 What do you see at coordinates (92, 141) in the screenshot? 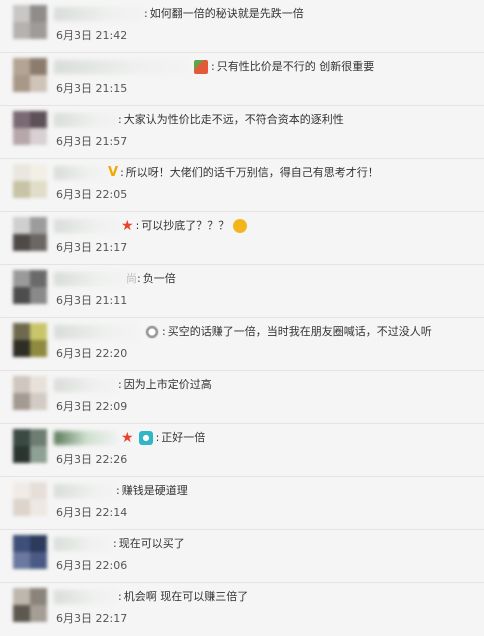
I see `comment-time: 6月3日 21:57` at bounding box center [92, 141].